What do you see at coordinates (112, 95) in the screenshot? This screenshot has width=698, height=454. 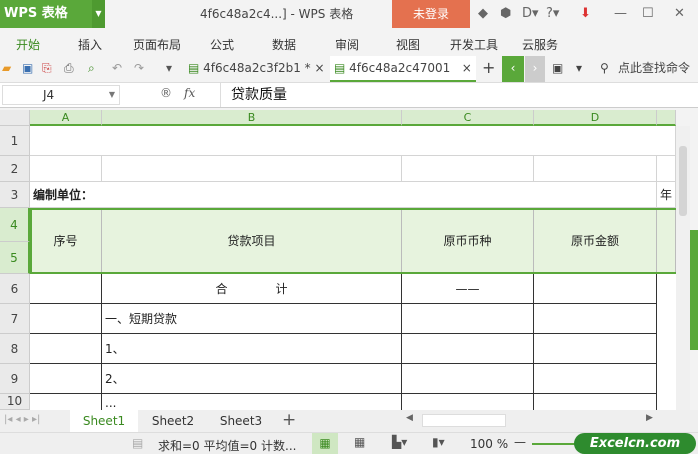 I see `chevron-down-icon: ▼` at bounding box center [112, 95].